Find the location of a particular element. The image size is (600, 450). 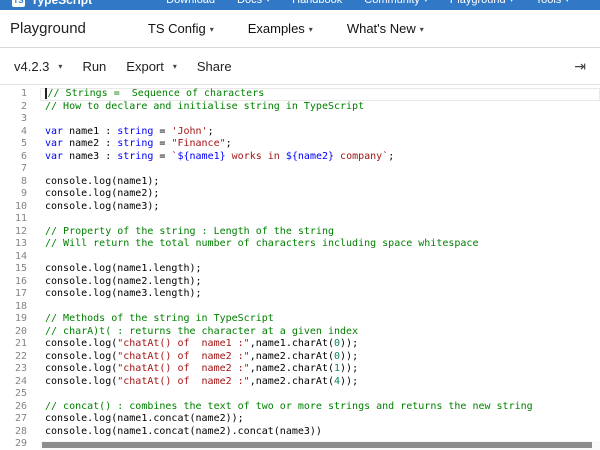

share-label: Share is located at coordinates (214, 66).